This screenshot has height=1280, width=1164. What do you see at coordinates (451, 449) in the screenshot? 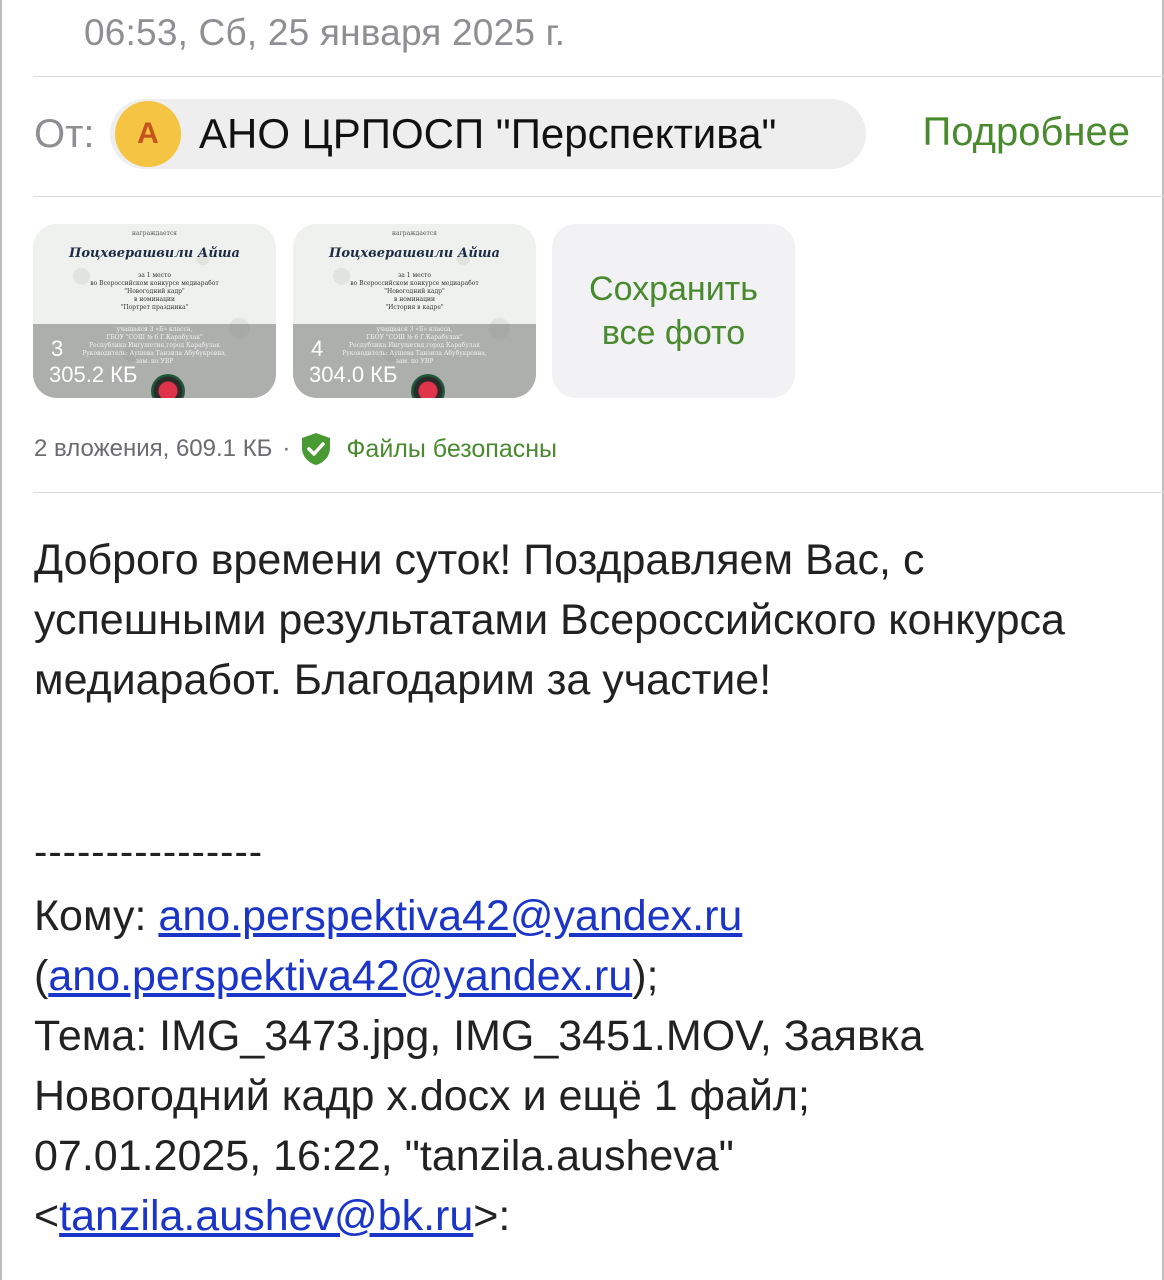
I see `files-safe-label: Файлы безопасны` at bounding box center [451, 449].